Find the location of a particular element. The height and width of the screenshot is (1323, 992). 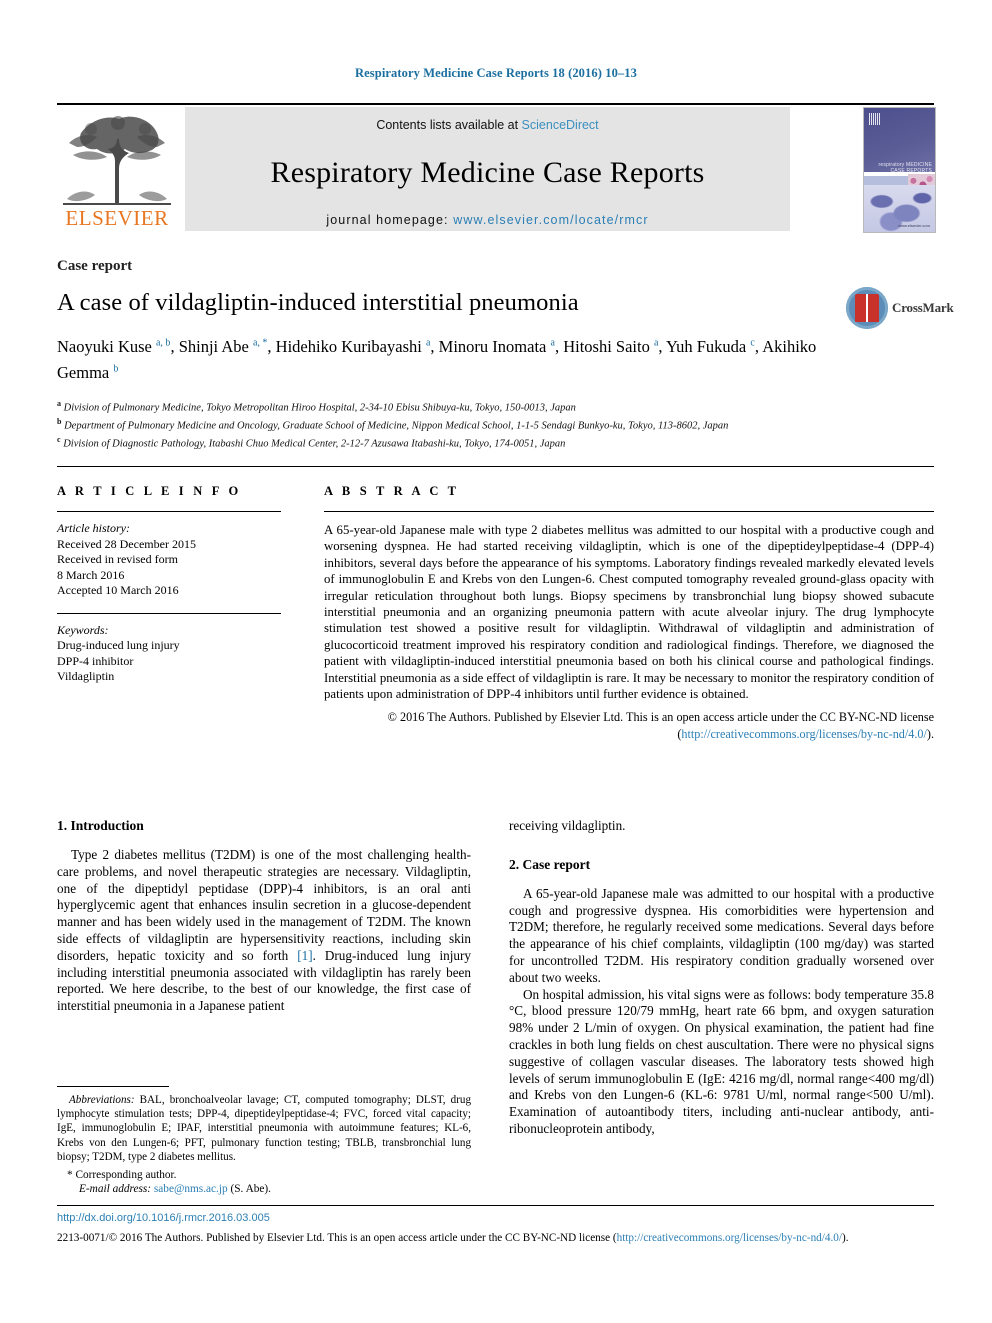

affiliation-mark: a is located at coordinates (59, 403).